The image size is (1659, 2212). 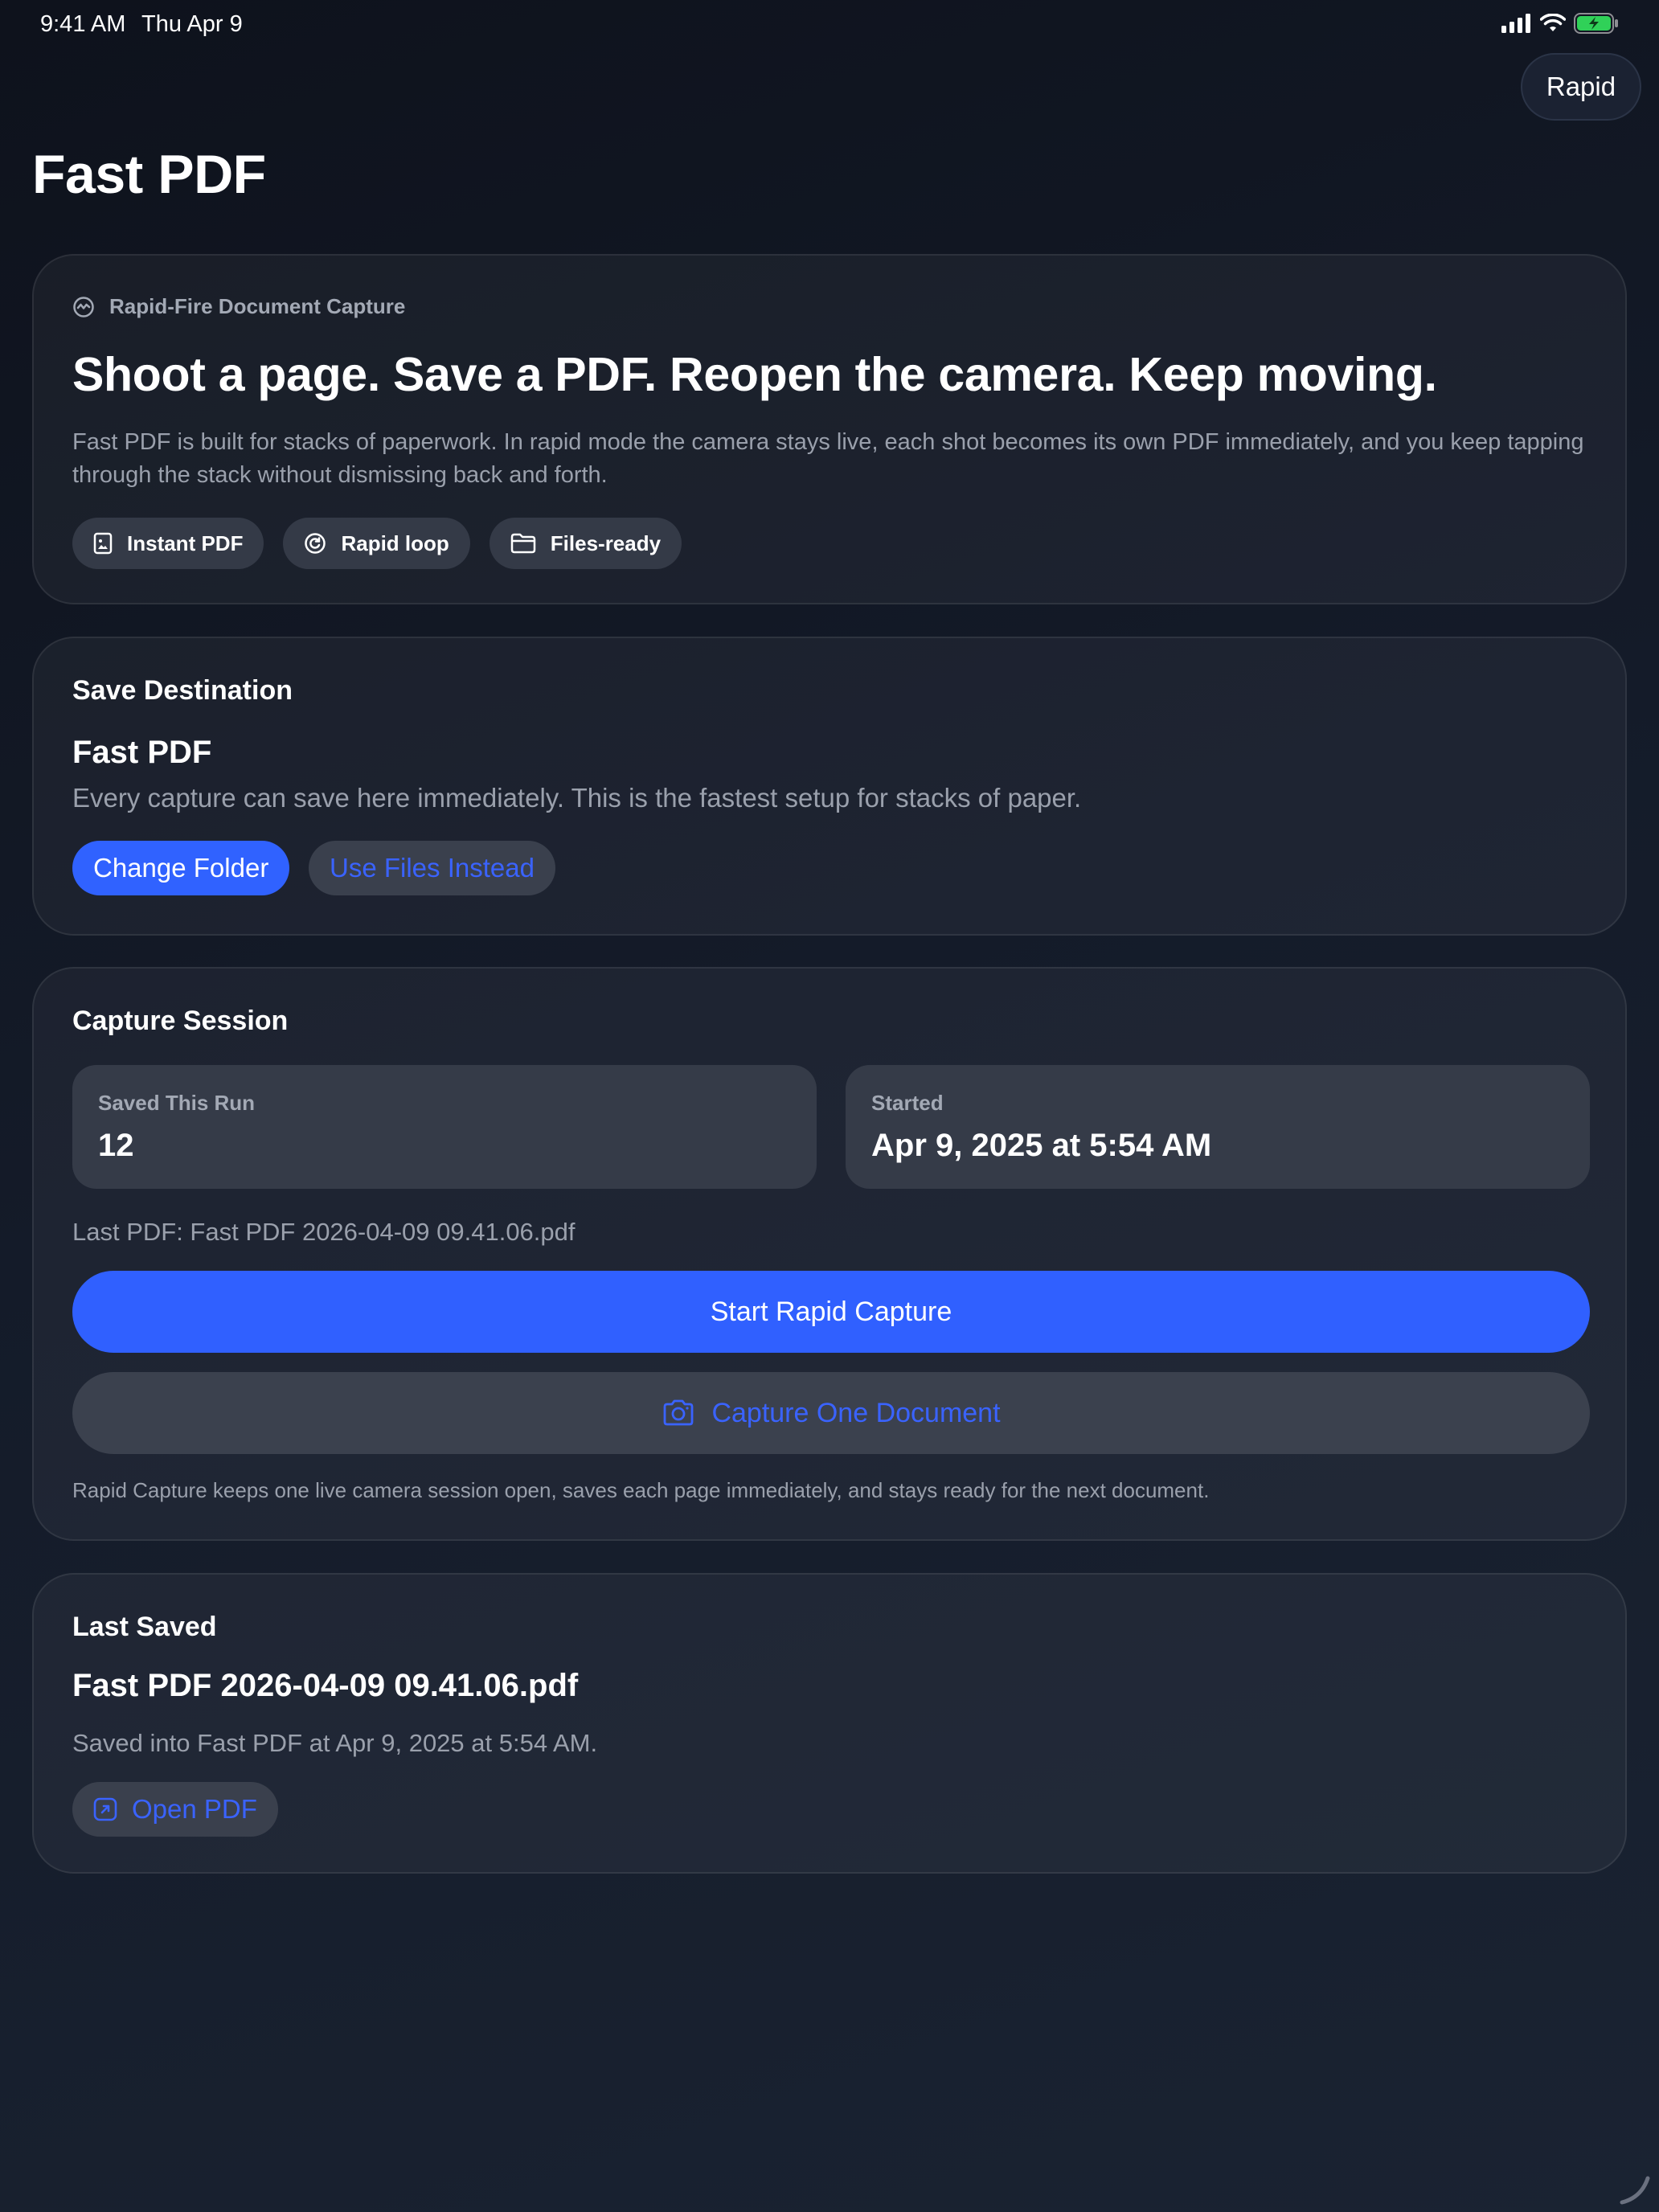 What do you see at coordinates (116, 1145) in the screenshot?
I see `stat-value: 12` at bounding box center [116, 1145].